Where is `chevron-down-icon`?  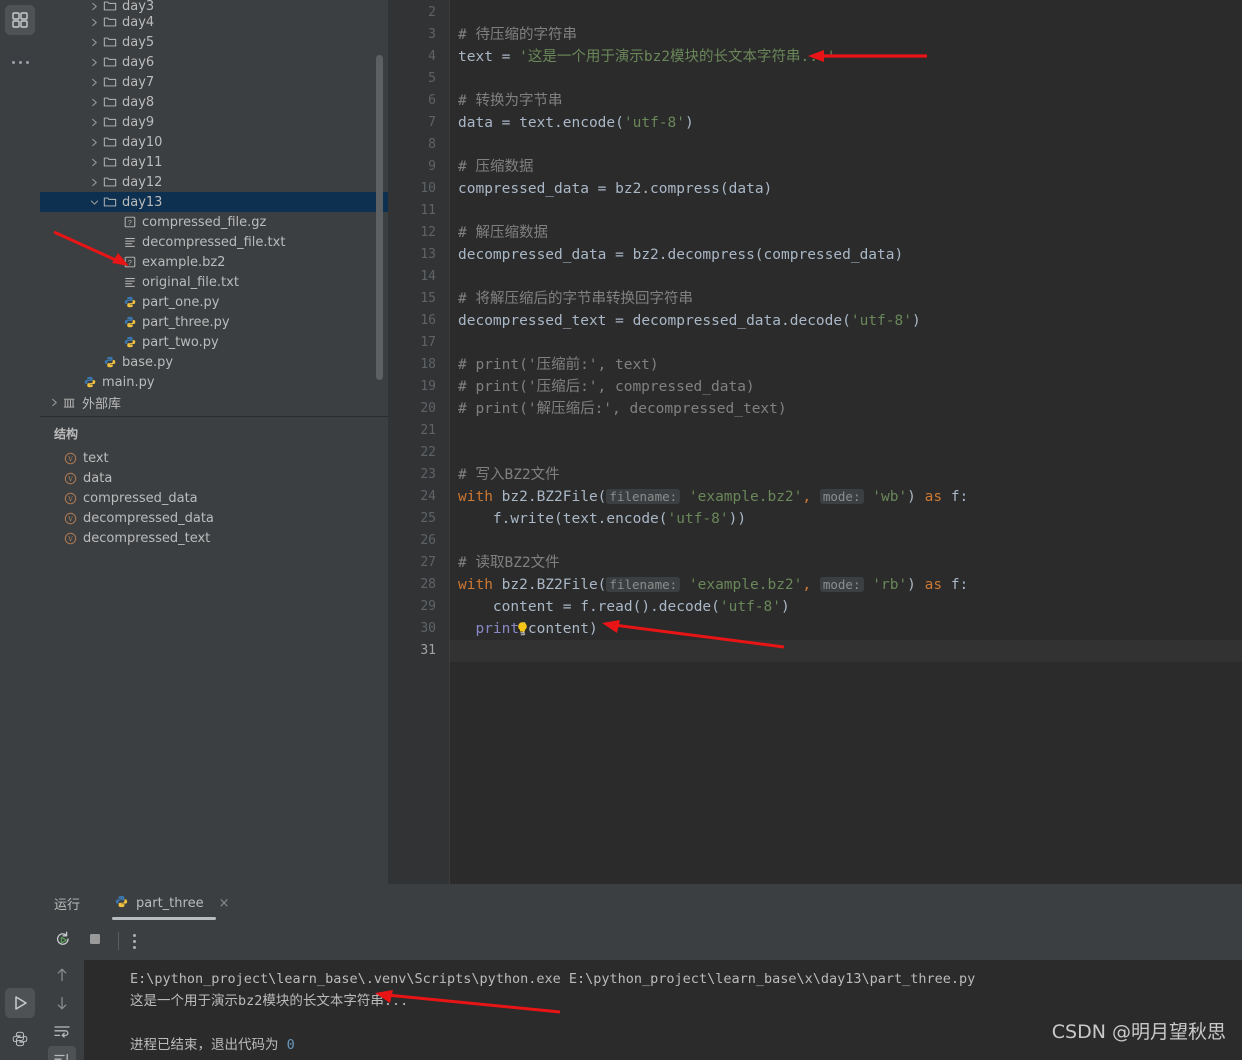
chevron-down-icon is located at coordinates (94, 202).